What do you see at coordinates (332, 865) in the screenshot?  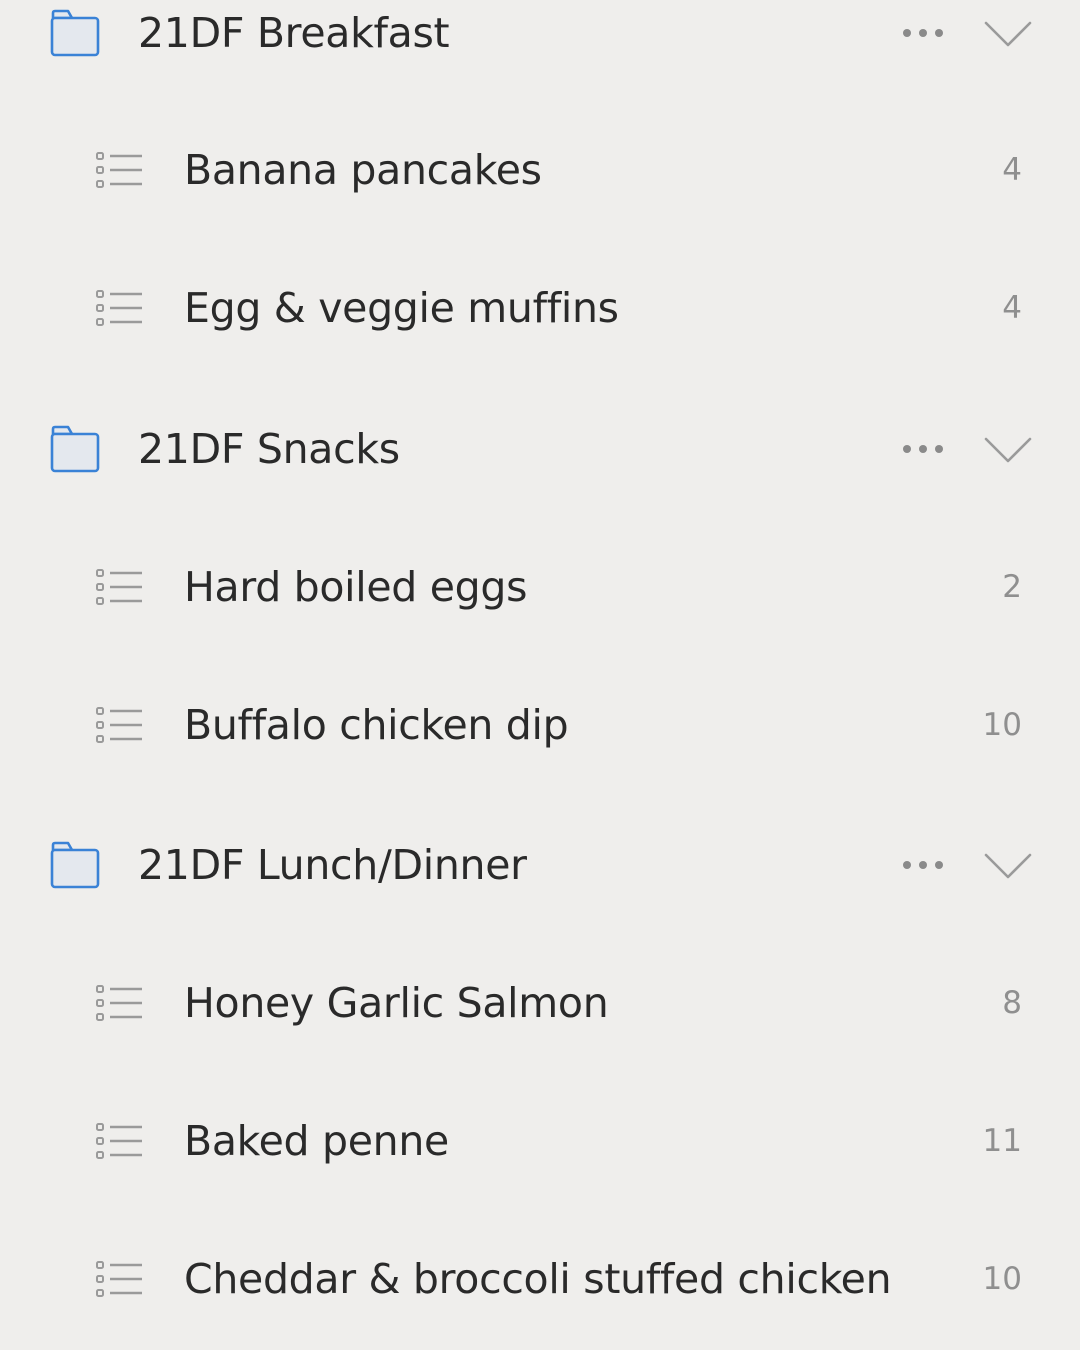 I see `folder-title: 21DF Lunch/Dinner` at bounding box center [332, 865].